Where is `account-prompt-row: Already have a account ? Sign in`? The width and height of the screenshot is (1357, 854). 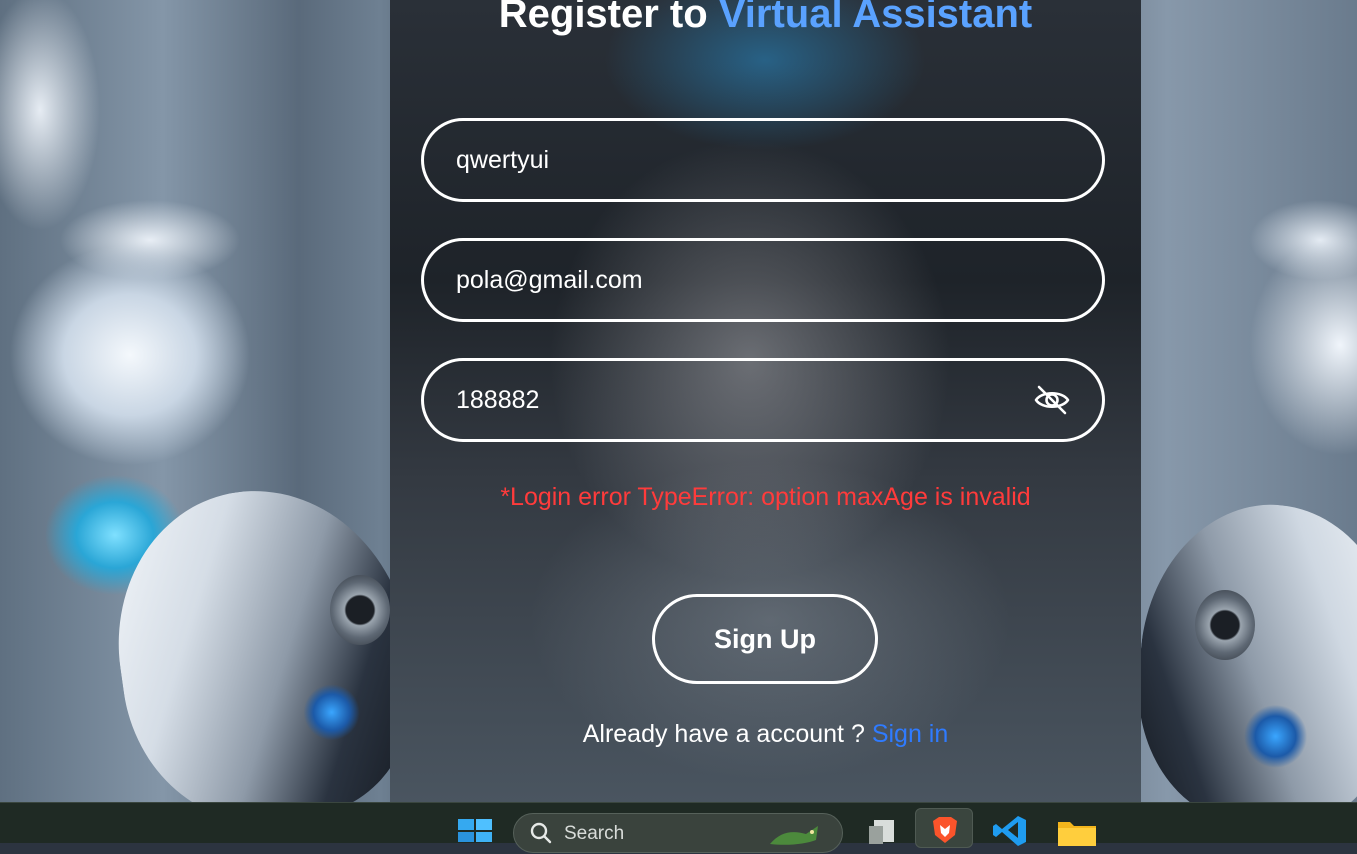
account-prompt-row: Already have a account ? Sign in is located at coordinates (765, 734).